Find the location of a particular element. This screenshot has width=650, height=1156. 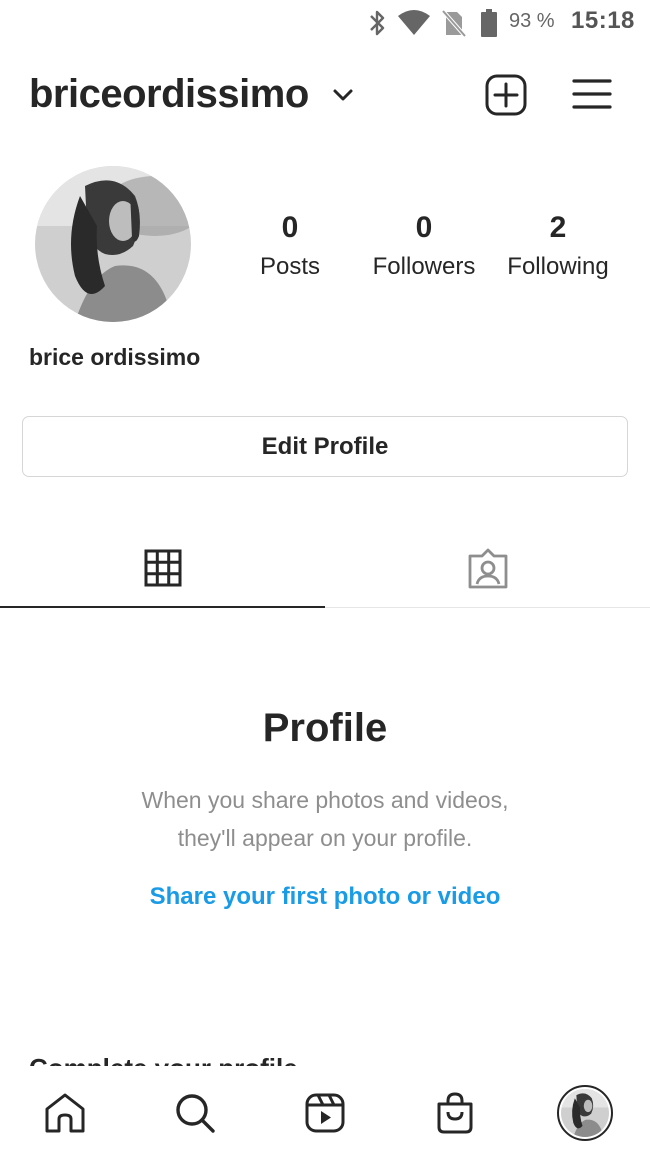

empty-state-title: Profile is located at coordinates (325, 728).